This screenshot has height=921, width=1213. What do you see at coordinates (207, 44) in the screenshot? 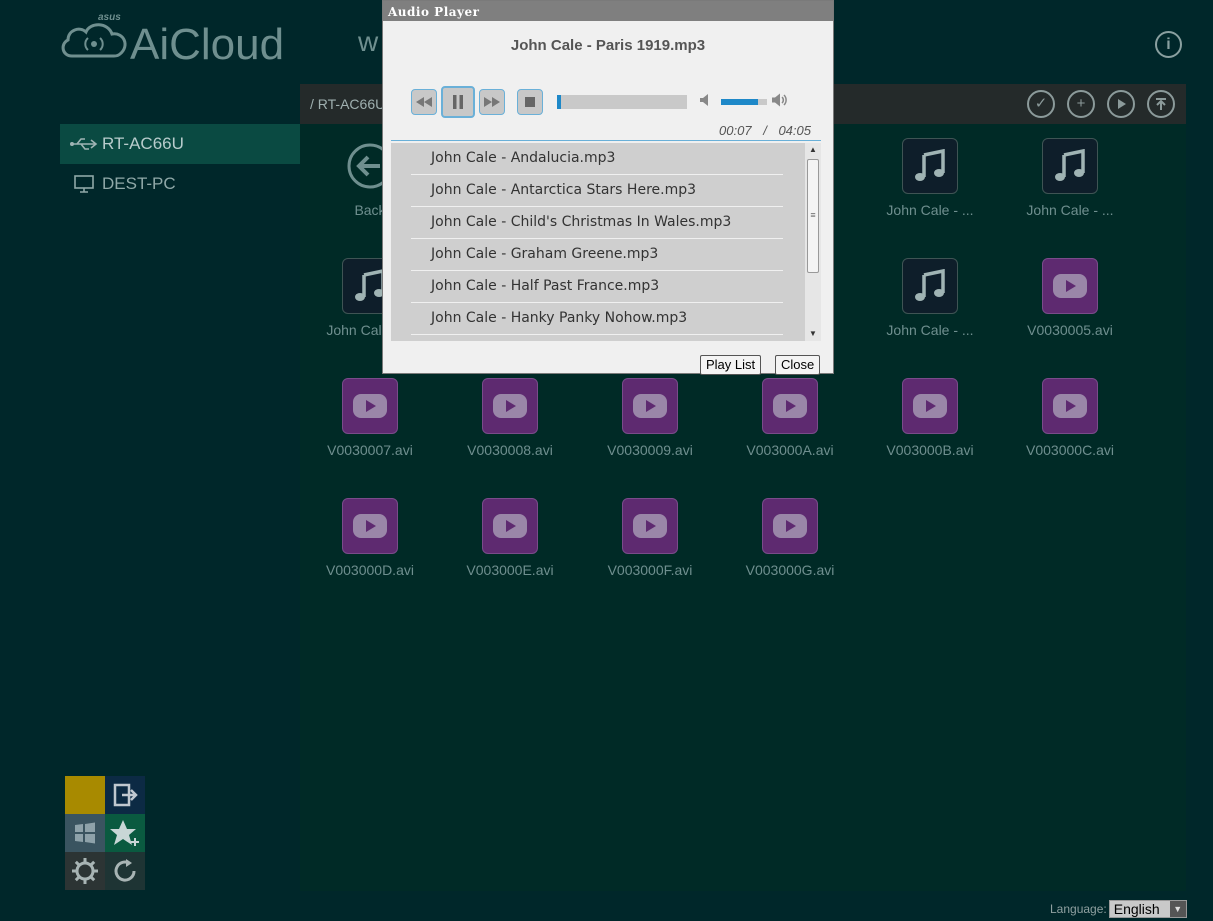
I see `brand-title: AiCloud` at bounding box center [207, 44].